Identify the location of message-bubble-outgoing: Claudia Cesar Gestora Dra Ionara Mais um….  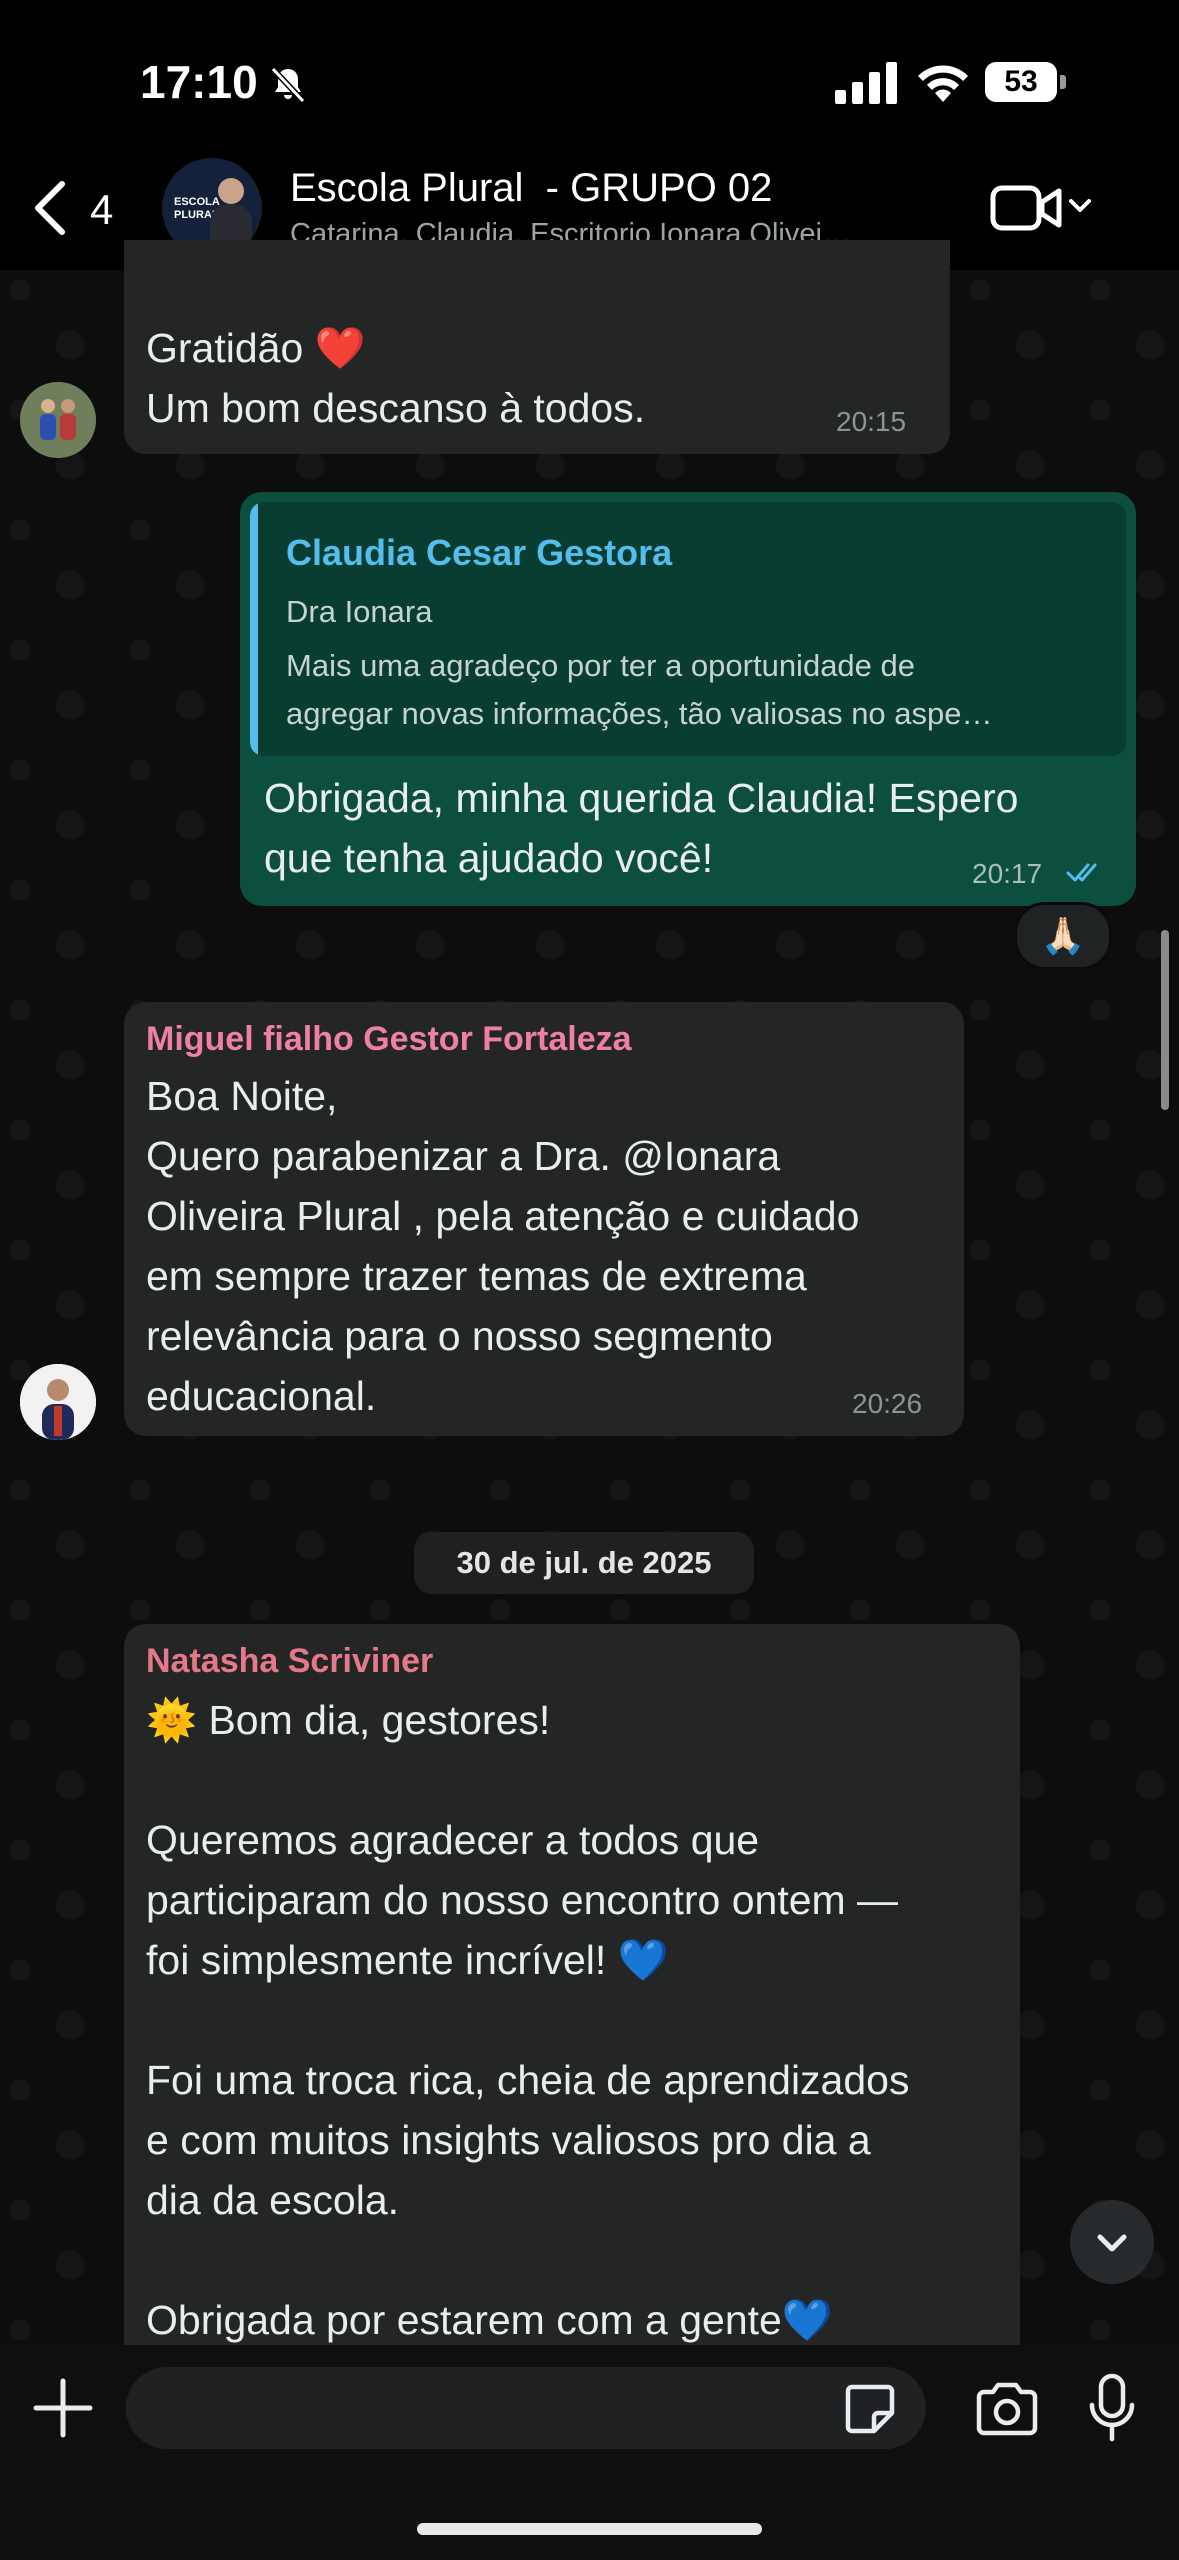
(688, 699).